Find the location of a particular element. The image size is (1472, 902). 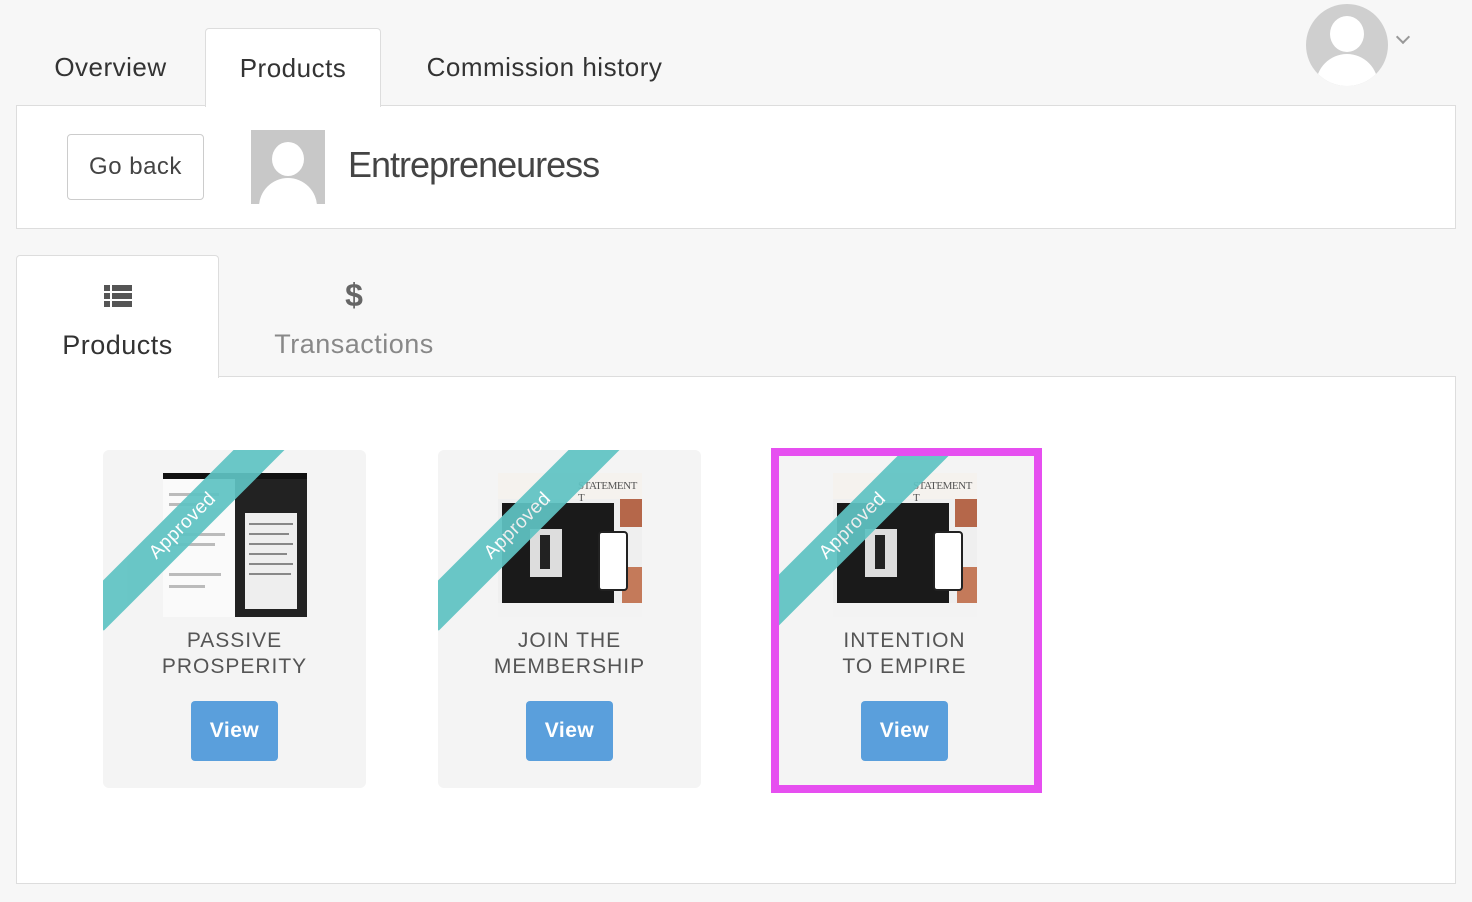

top-tab-bar: Overview Products Commission history is located at coordinates (362, 67).